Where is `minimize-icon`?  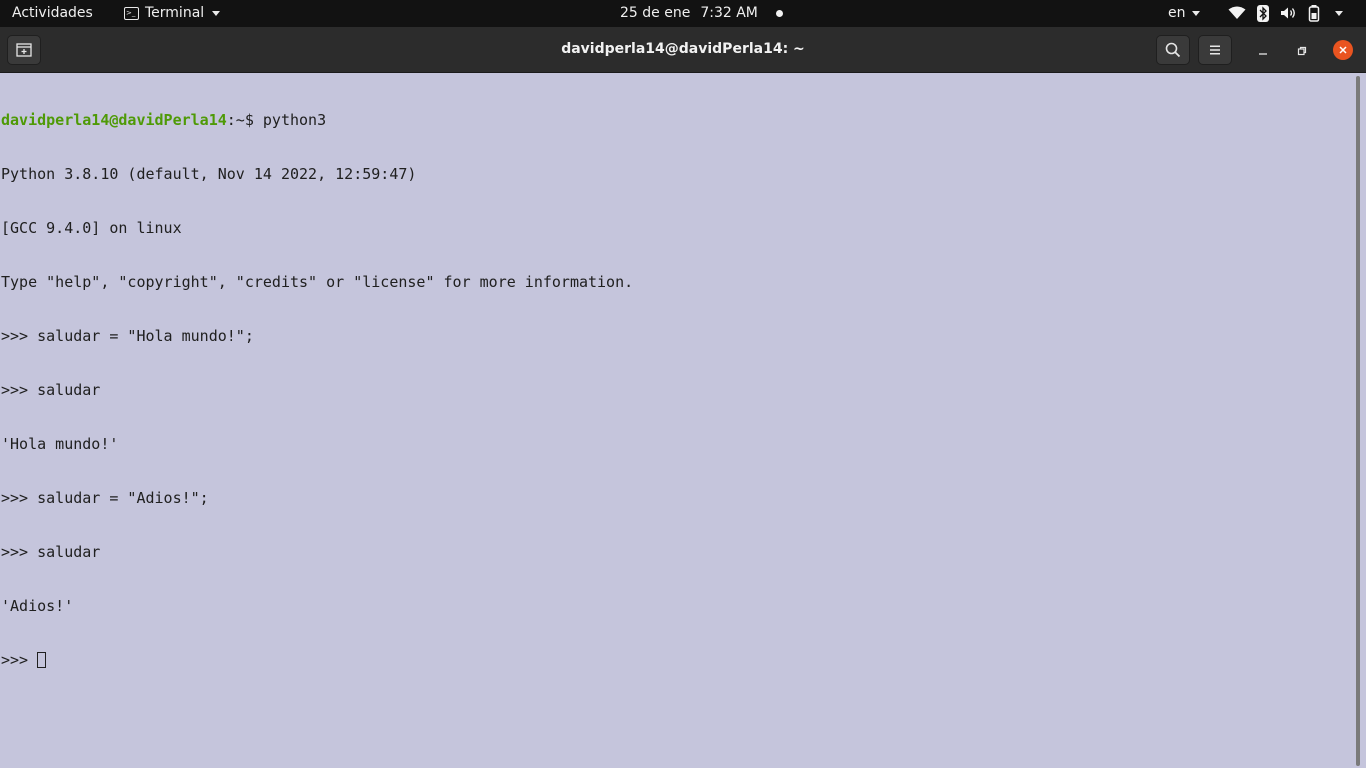 minimize-icon is located at coordinates (1263, 54).